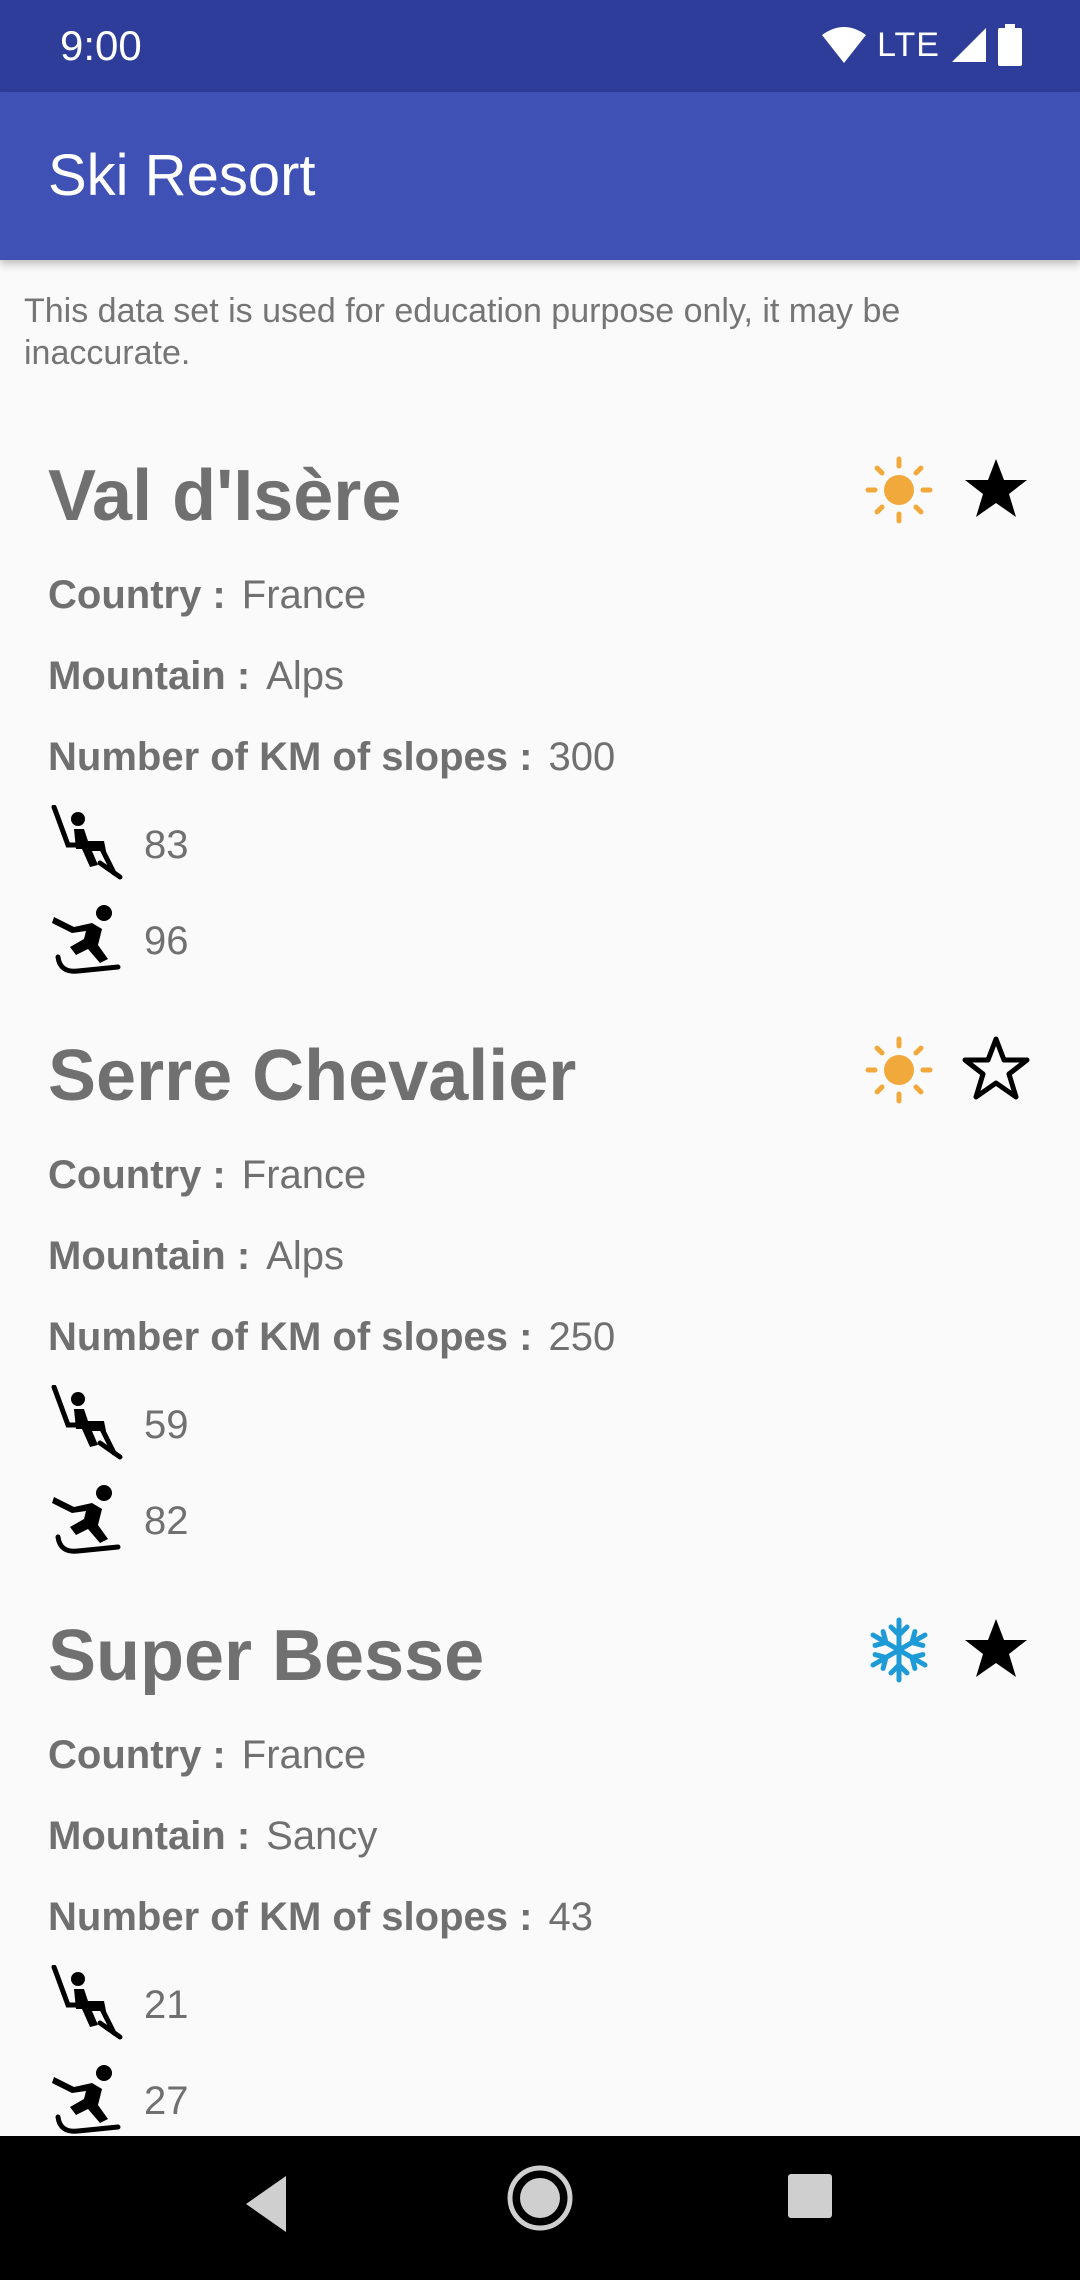  What do you see at coordinates (266, 1656) in the screenshot?
I see `resort-name: Super Besse` at bounding box center [266, 1656].